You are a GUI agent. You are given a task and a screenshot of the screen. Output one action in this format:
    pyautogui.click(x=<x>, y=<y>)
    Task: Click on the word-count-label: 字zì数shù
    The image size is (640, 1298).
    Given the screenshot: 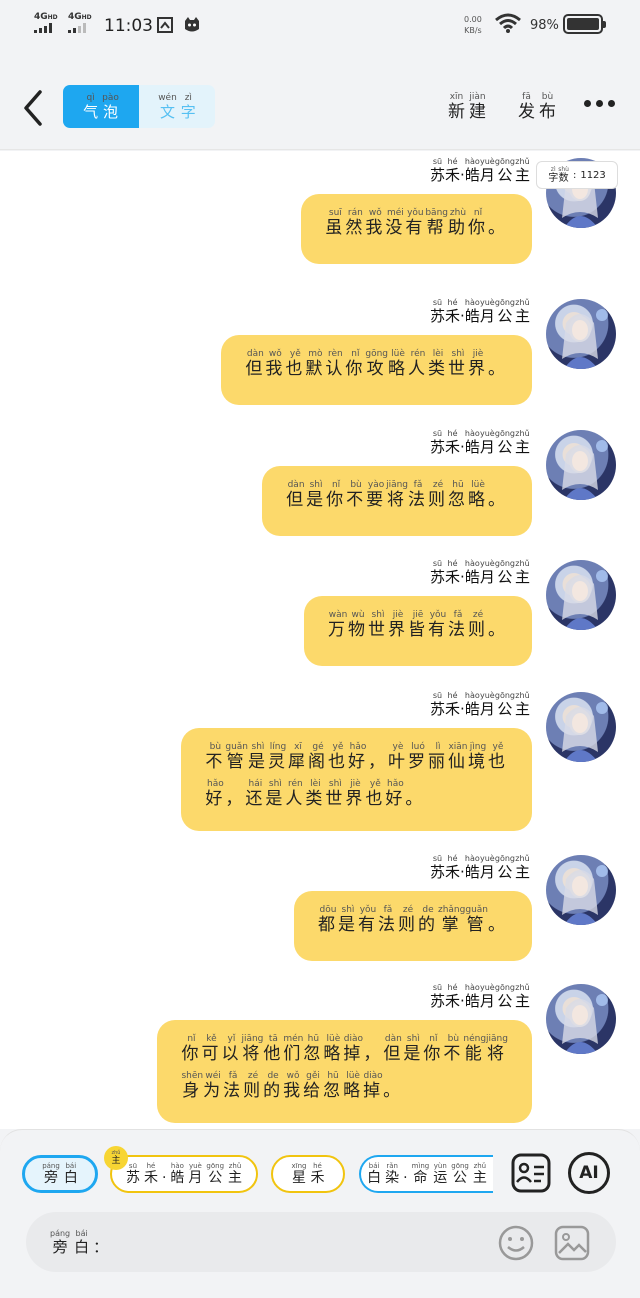 What is the action you would take?
    pyautogui.click(x=558, y=175)
    